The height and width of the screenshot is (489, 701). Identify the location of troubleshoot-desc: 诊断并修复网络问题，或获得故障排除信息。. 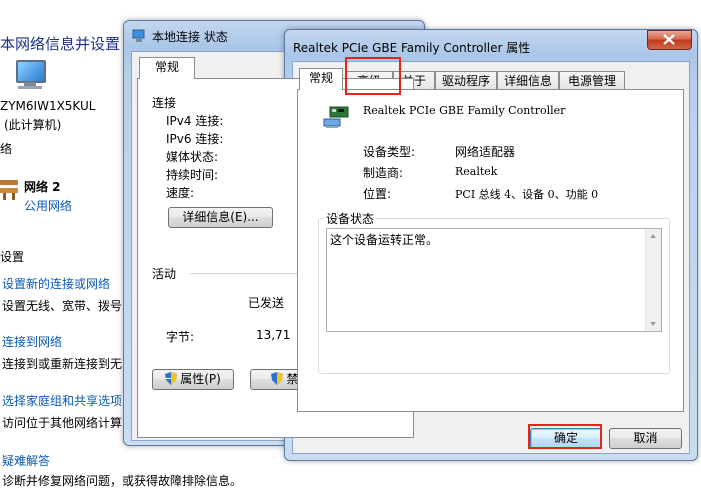
(122, 481).